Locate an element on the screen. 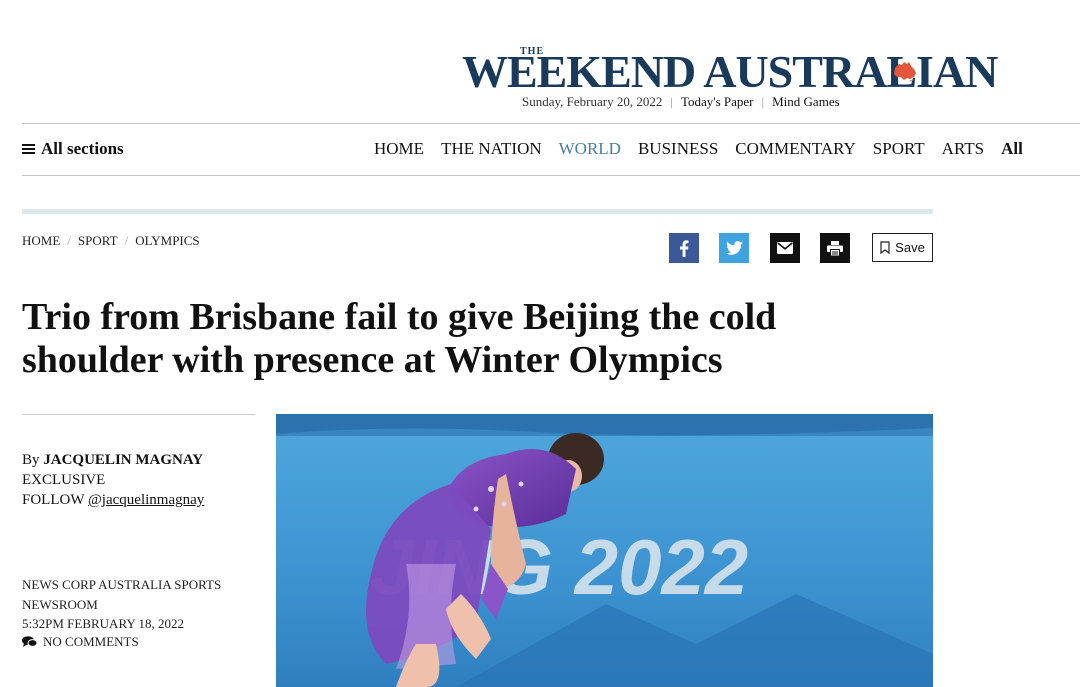  nav-item-world: WORLD is located at coordinates (590, 149).